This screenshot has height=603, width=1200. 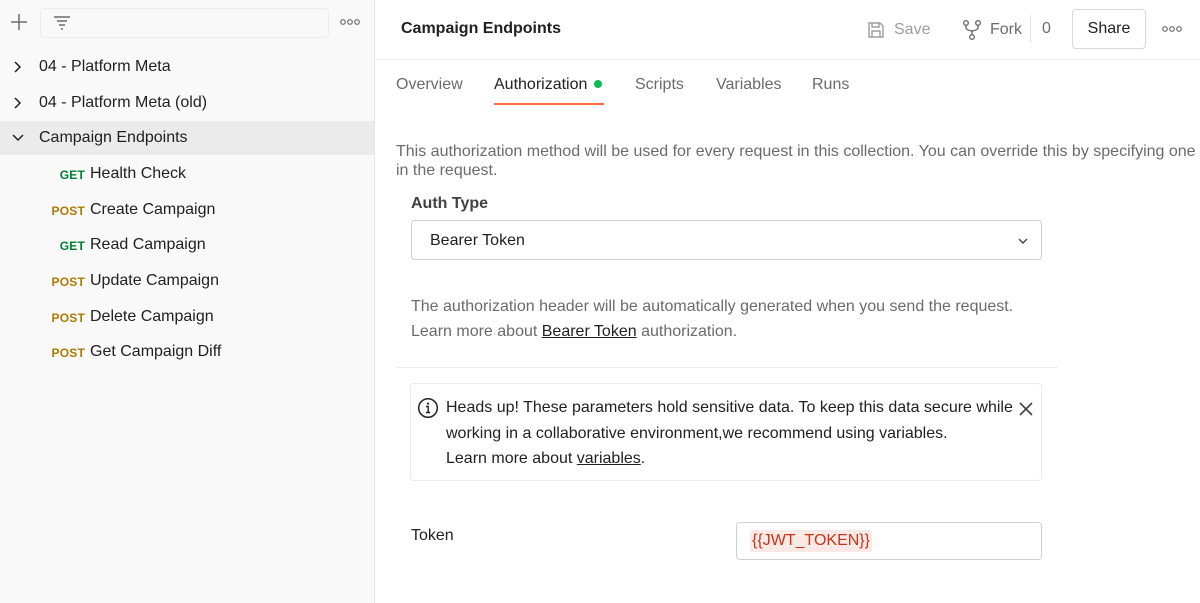 I want to click on request-update-campaign: POST Update Campaign, so click(x=187, y=281).